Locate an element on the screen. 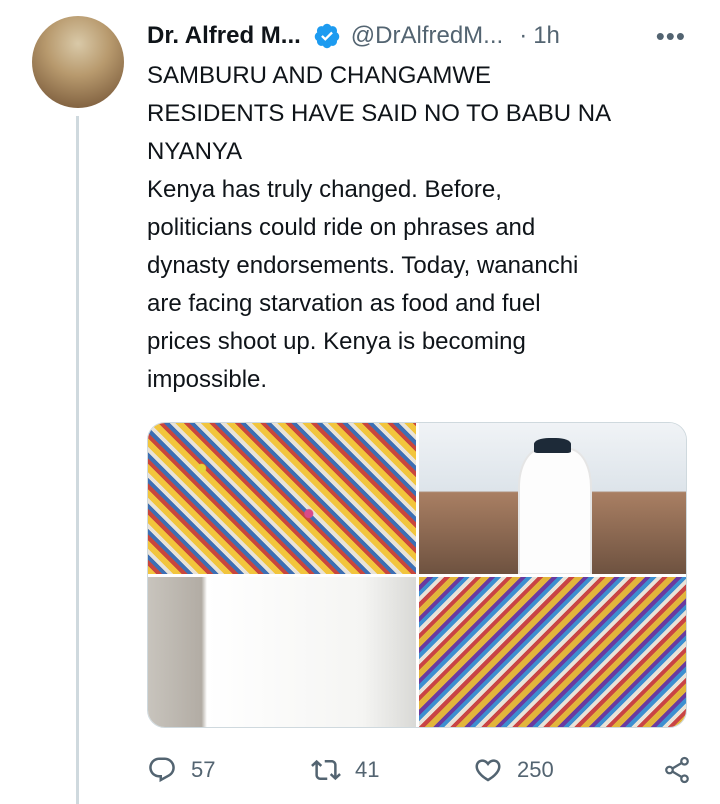 The height and width of the screenshot is (804, 720). photo-speaker-figure is located at coordinates (555, 512).